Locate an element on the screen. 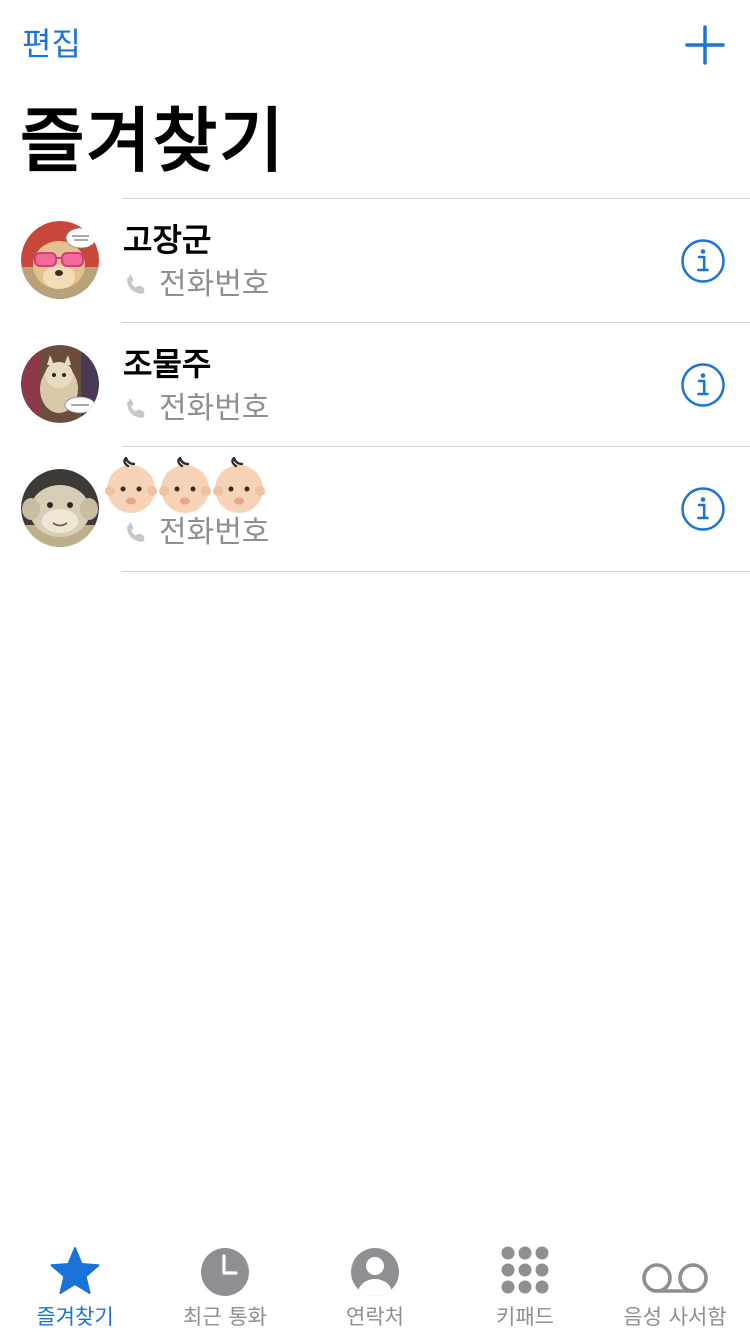 The image size is (750, 1334). page-title: 즐겨찾기 is located at coordinates (153, 141).